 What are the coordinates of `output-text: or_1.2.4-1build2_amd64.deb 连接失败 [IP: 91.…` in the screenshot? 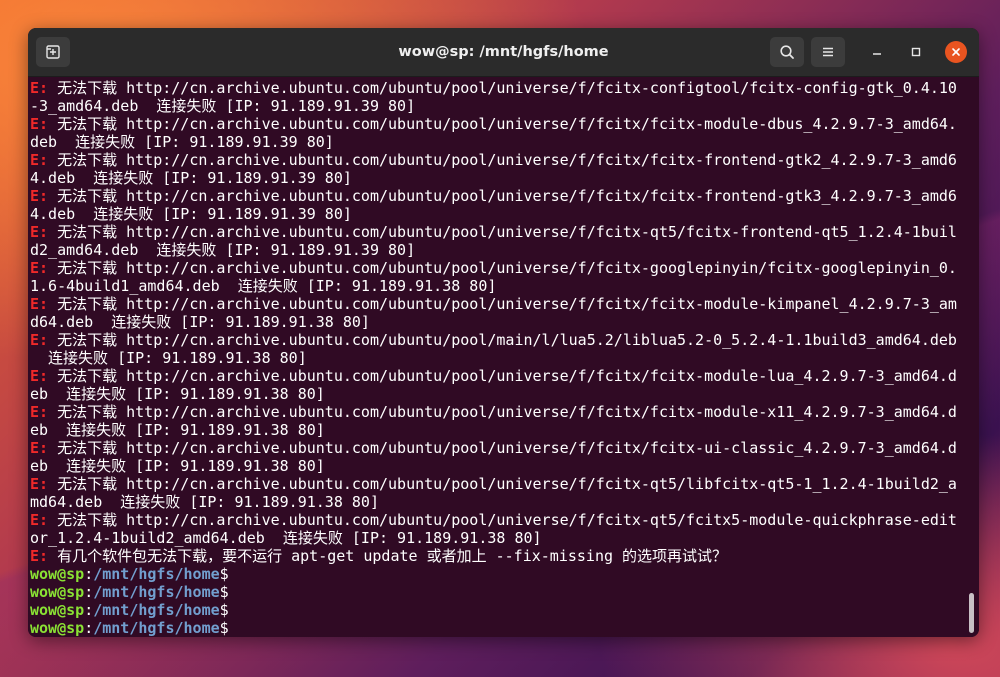 It's located at (286, 538).